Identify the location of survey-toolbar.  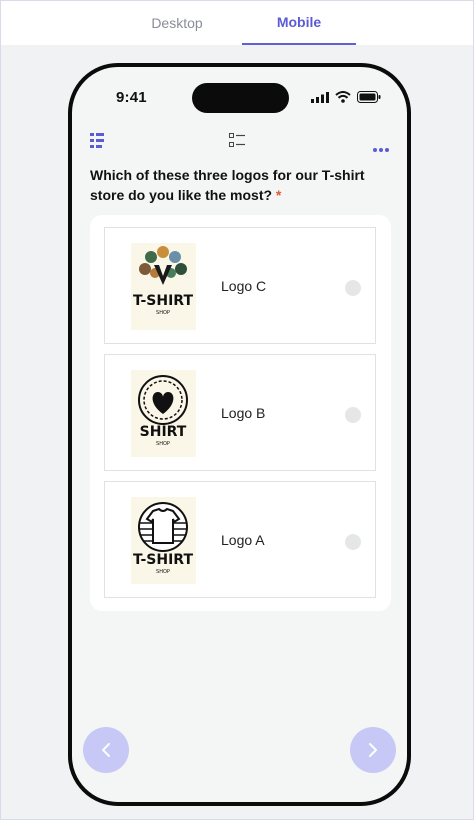
(239, 142).